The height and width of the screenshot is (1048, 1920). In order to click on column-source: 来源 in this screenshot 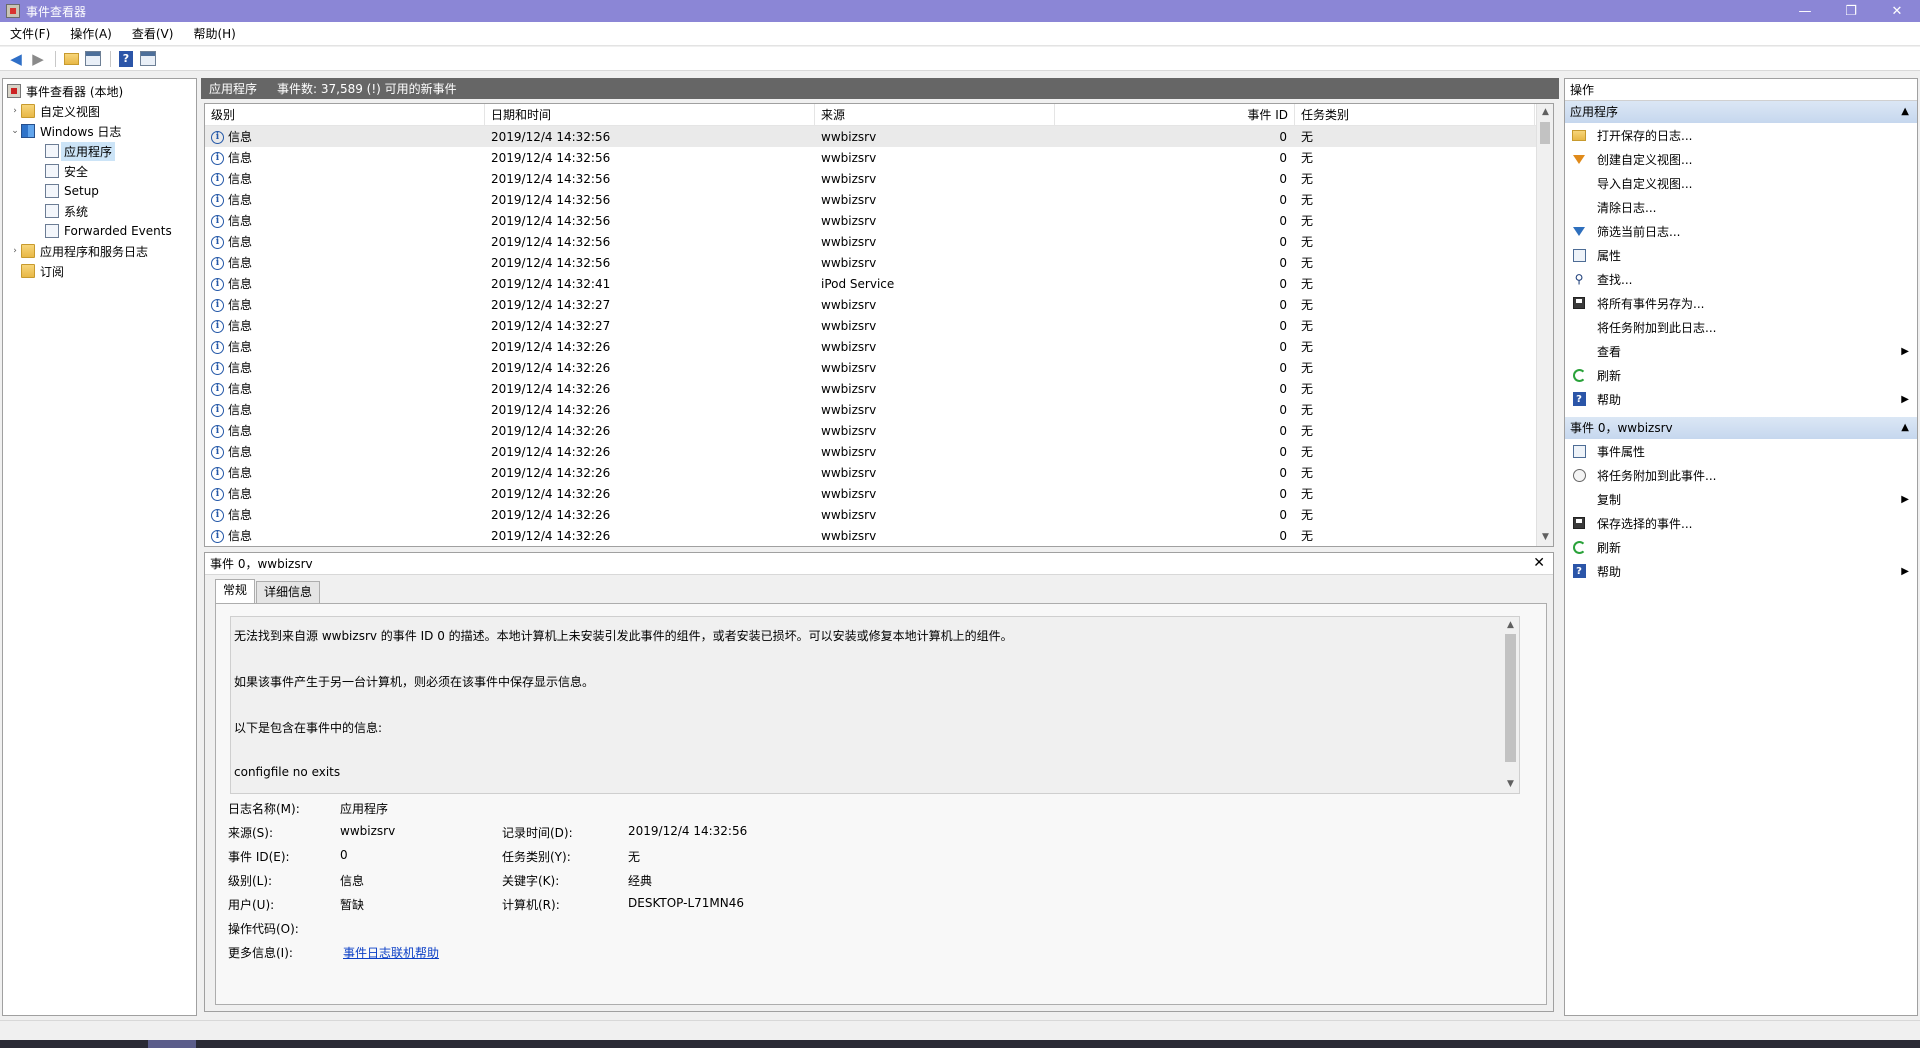, I will do `click(935, 114)`.